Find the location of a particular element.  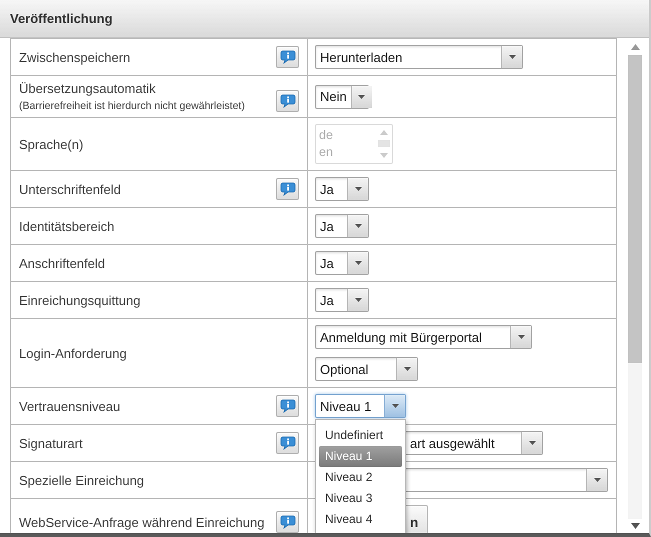

field-label: Übersetzungsautomatik is located at coordinates (88, 88).